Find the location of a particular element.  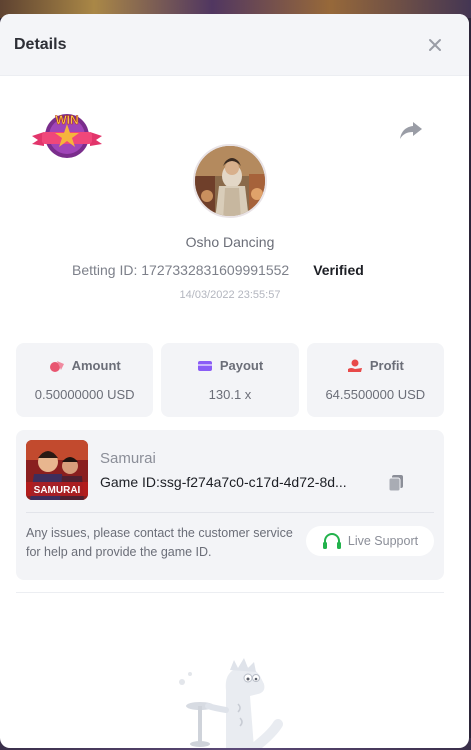

copy-icon is located at coordinates (396, 483).